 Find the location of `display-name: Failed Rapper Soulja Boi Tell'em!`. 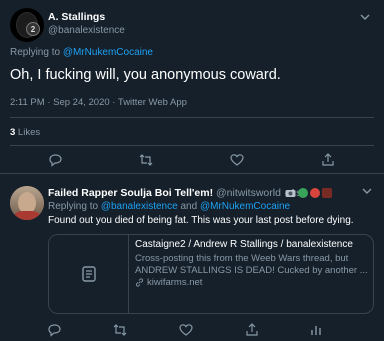

display-name: Failed Rapper Soulja Boi Tell'em! is located at coordinates (130, 193).